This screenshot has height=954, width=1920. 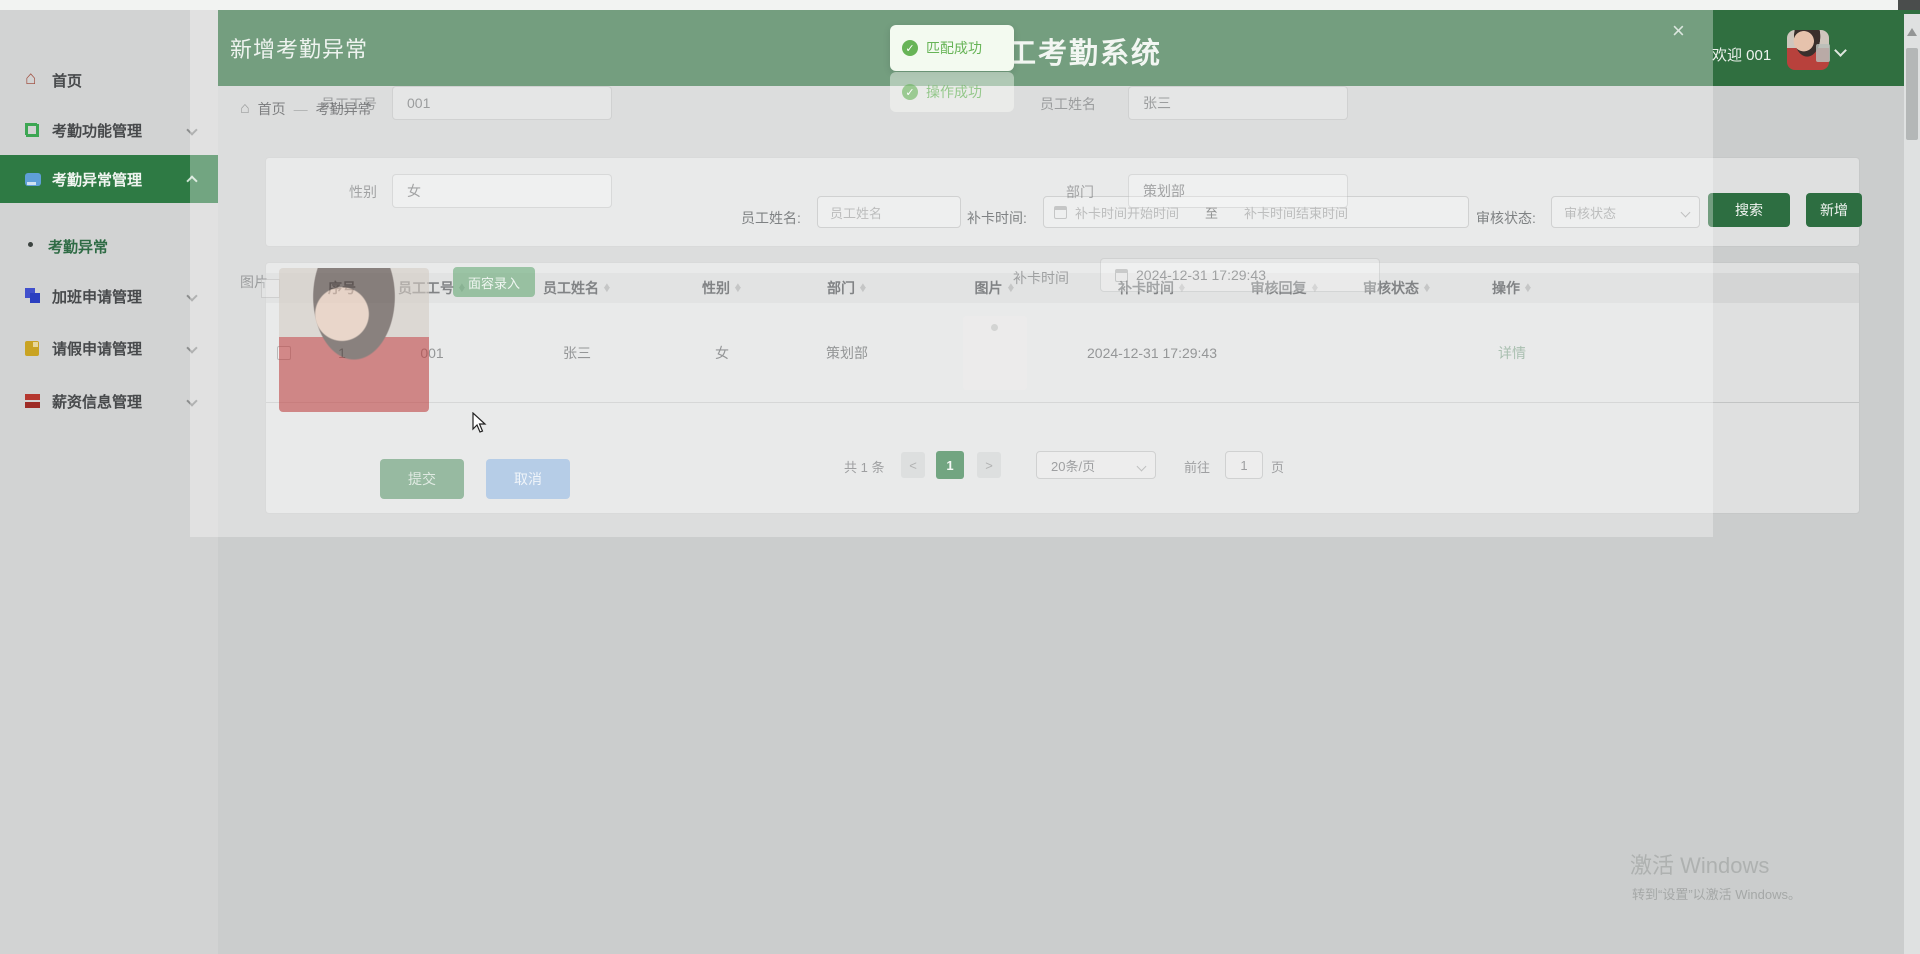 I want to click on sidebar-item-label: 请假申请管理, so click(x=97, y=349).